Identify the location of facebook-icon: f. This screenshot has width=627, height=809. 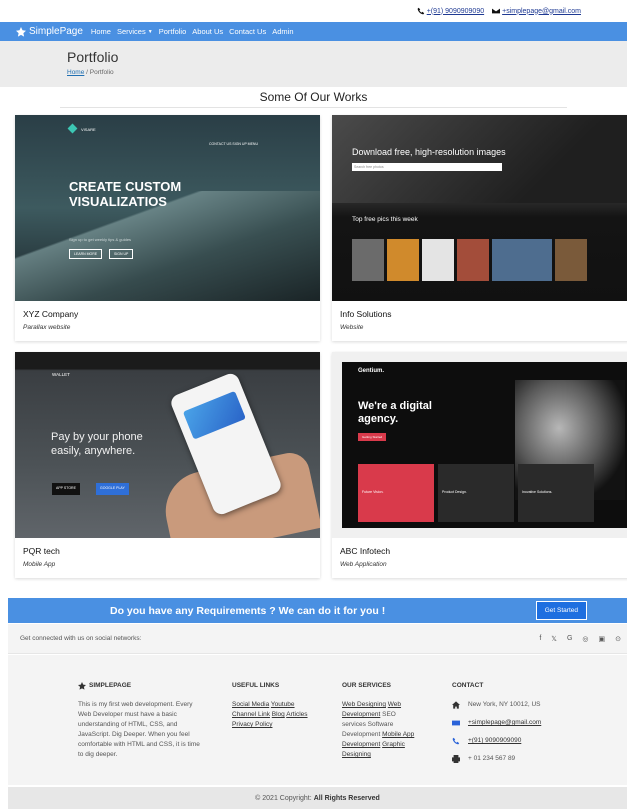
(540, 639).